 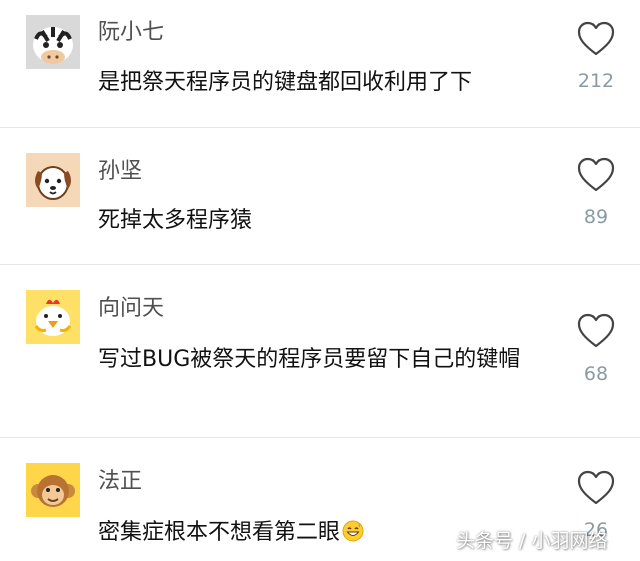 I want to click on chicken-avatar-icon, so click(x=53, y=317).